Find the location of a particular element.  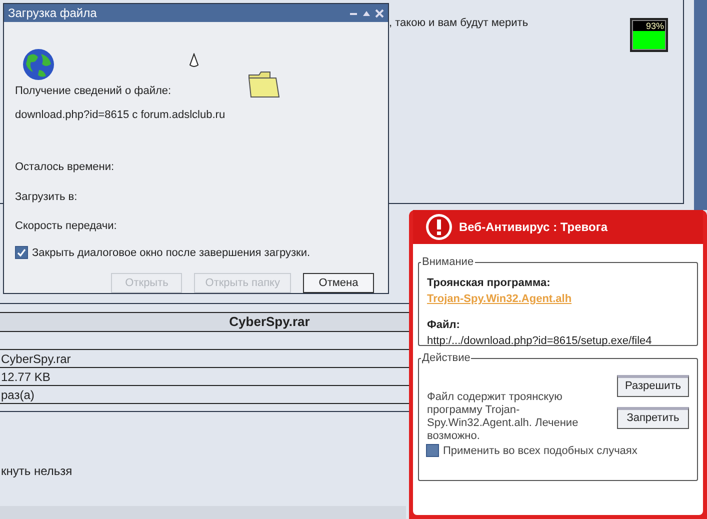

table-cell-text: CyberSpy.rar is located at coordinates (36, 359).